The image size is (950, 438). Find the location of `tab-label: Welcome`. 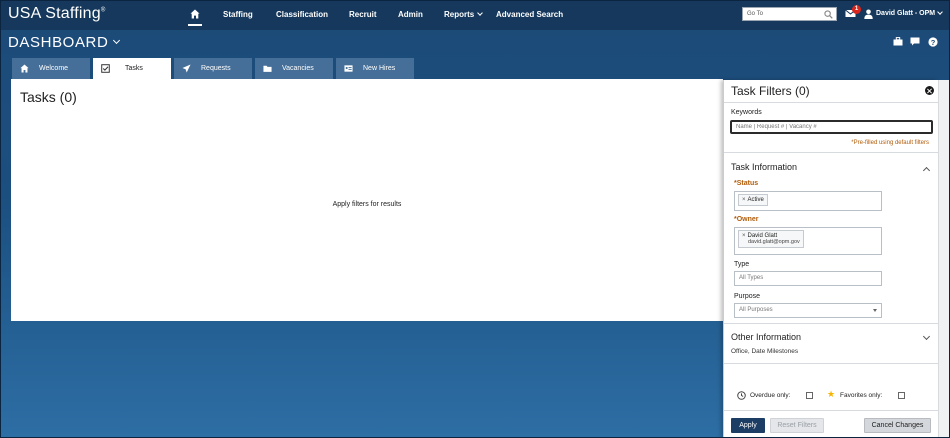

tab-label: Welcome is located at coordinates (54, 68).